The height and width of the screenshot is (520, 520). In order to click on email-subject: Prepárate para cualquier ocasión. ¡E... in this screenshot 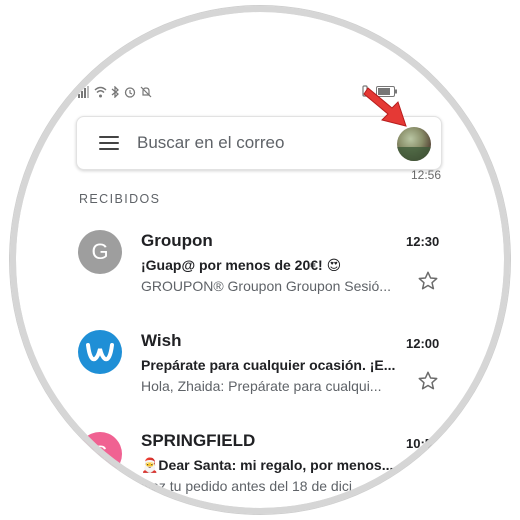, I will do `click(268, 365)`.